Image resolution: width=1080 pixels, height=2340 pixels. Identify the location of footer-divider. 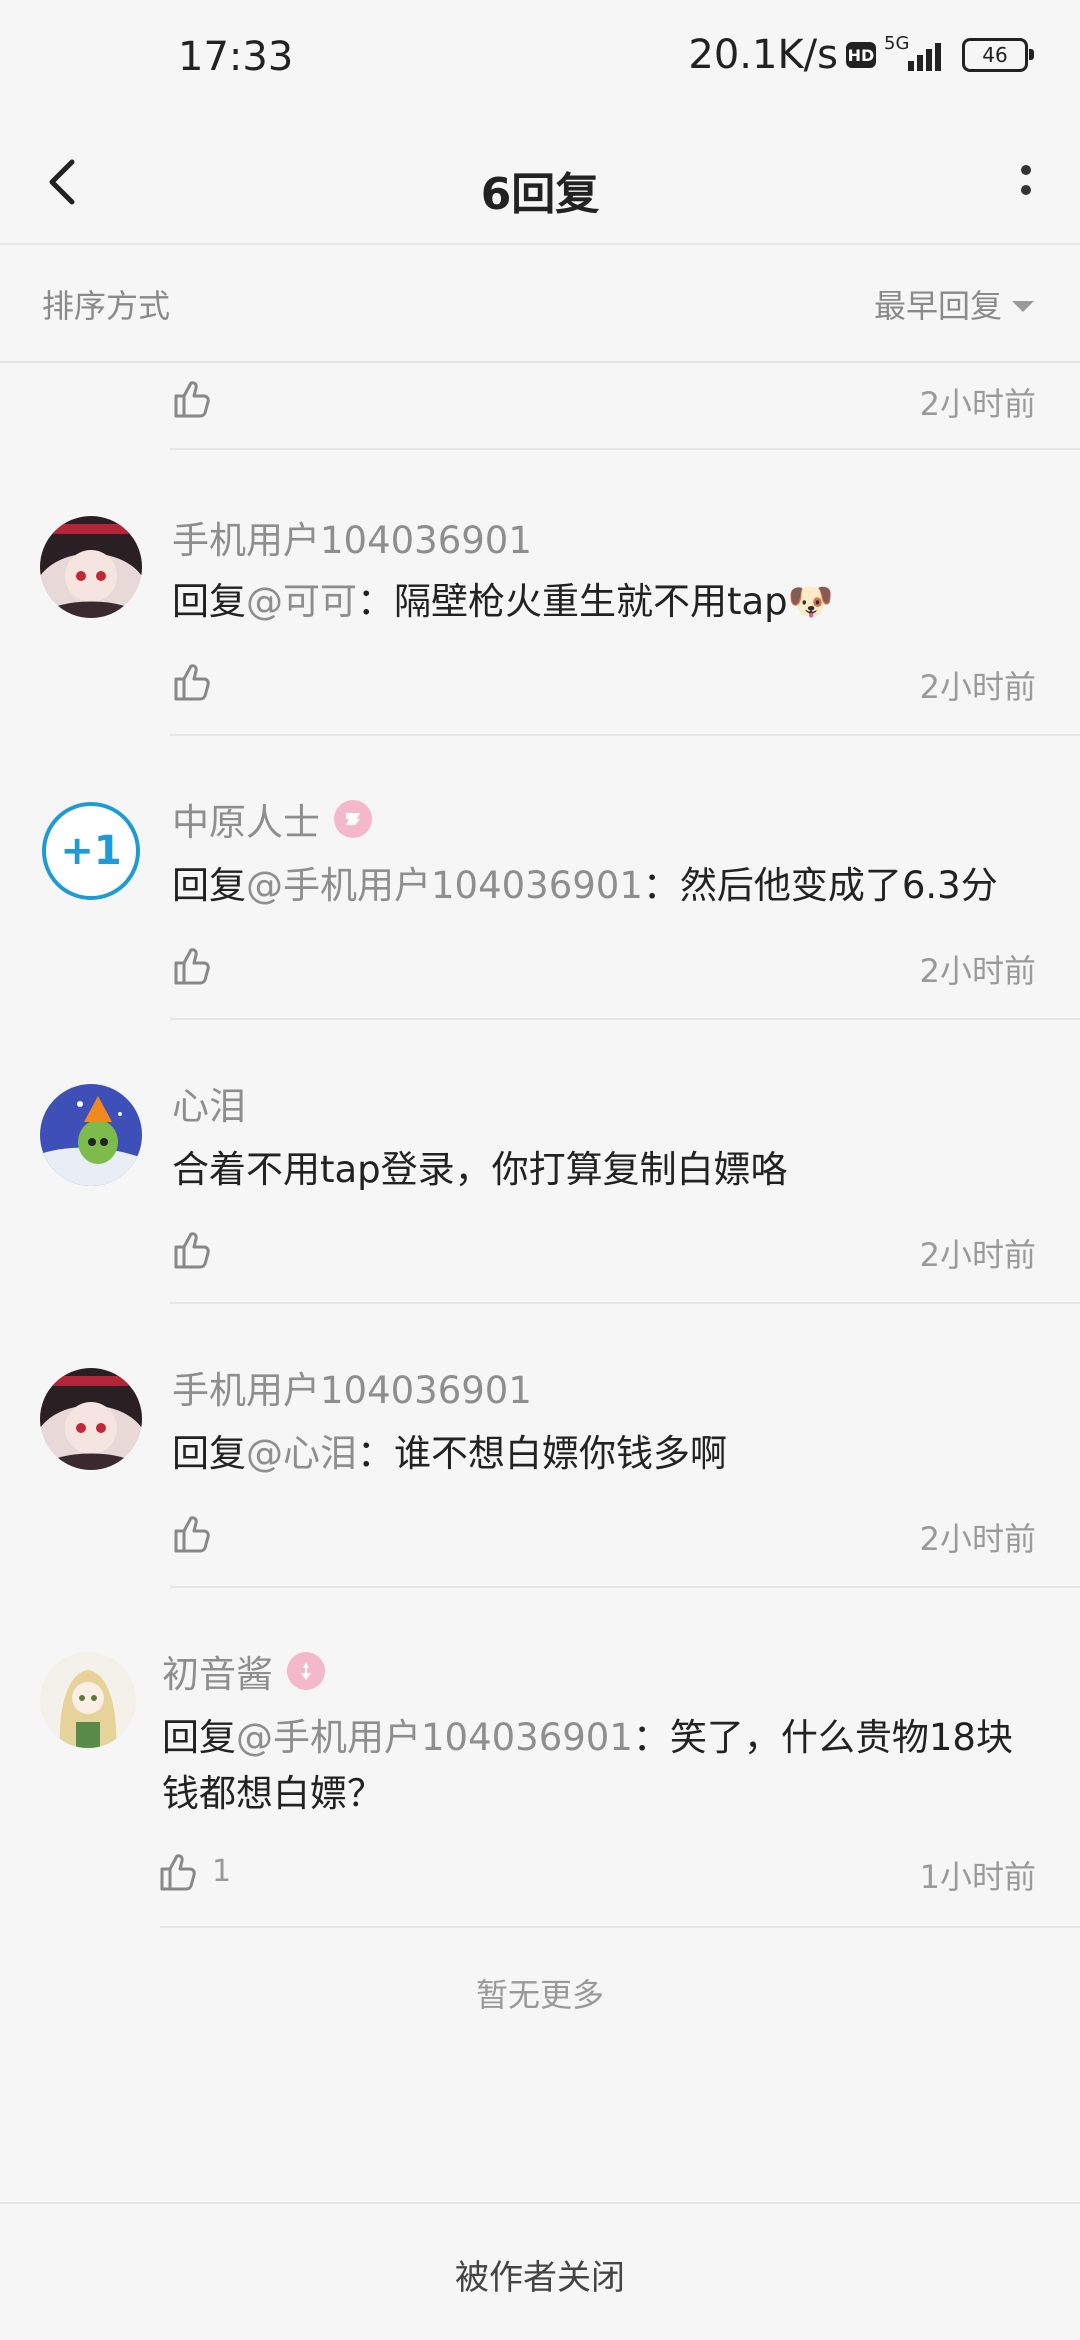
(540, 2203).